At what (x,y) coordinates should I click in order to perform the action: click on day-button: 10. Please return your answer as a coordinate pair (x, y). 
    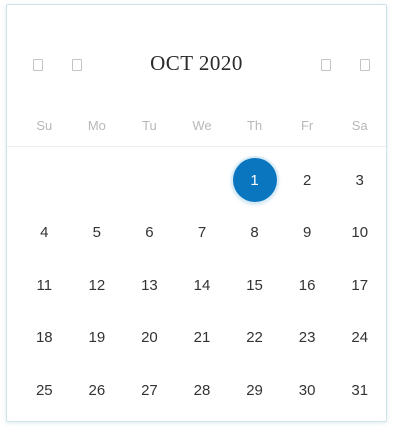
    Looking at the image, I should click on (360, 233).